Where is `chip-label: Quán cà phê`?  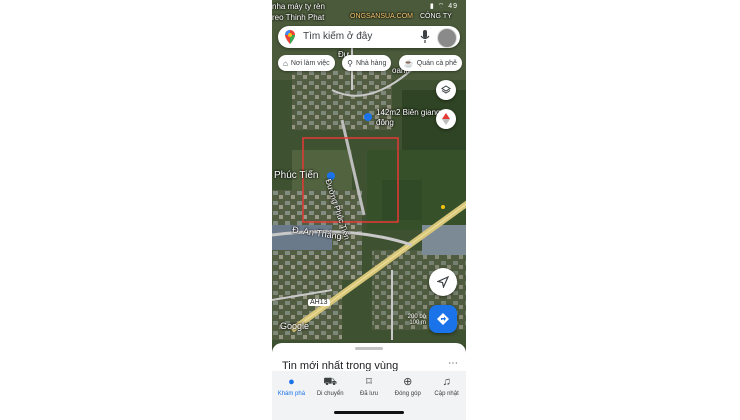
chip-label: Quán cà phê is located at coordinates (436, 63).